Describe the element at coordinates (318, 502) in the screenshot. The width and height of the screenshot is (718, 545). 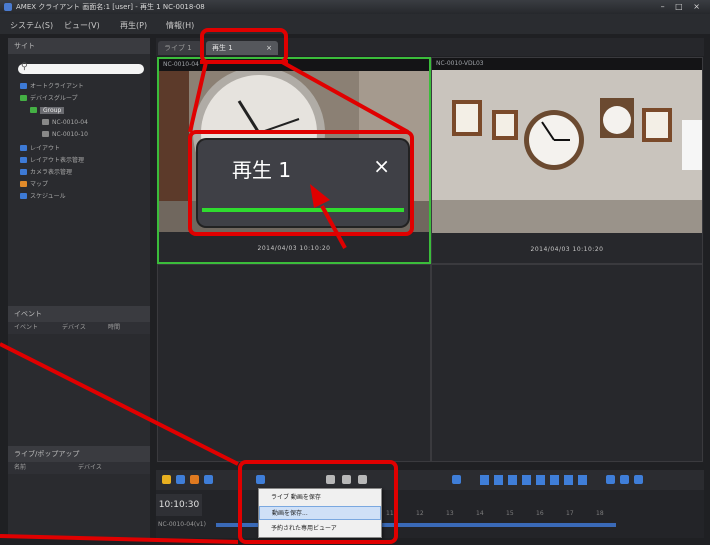
I see `highlight-menu-box` at that location.